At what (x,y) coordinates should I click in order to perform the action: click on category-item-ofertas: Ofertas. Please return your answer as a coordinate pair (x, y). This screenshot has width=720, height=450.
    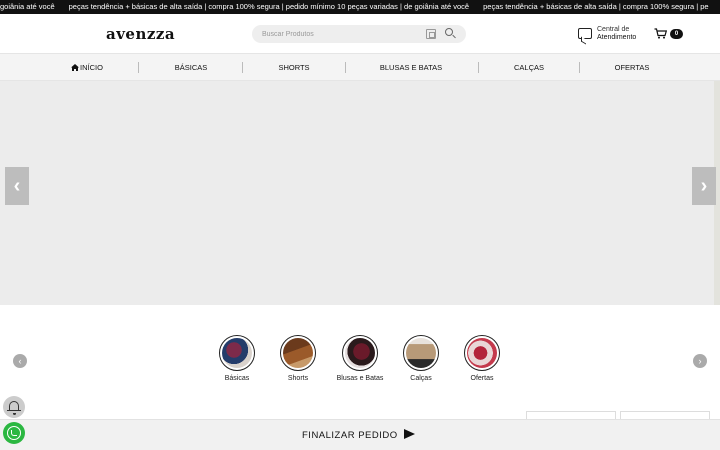
    Looking at the image, I should click on (482, 359).